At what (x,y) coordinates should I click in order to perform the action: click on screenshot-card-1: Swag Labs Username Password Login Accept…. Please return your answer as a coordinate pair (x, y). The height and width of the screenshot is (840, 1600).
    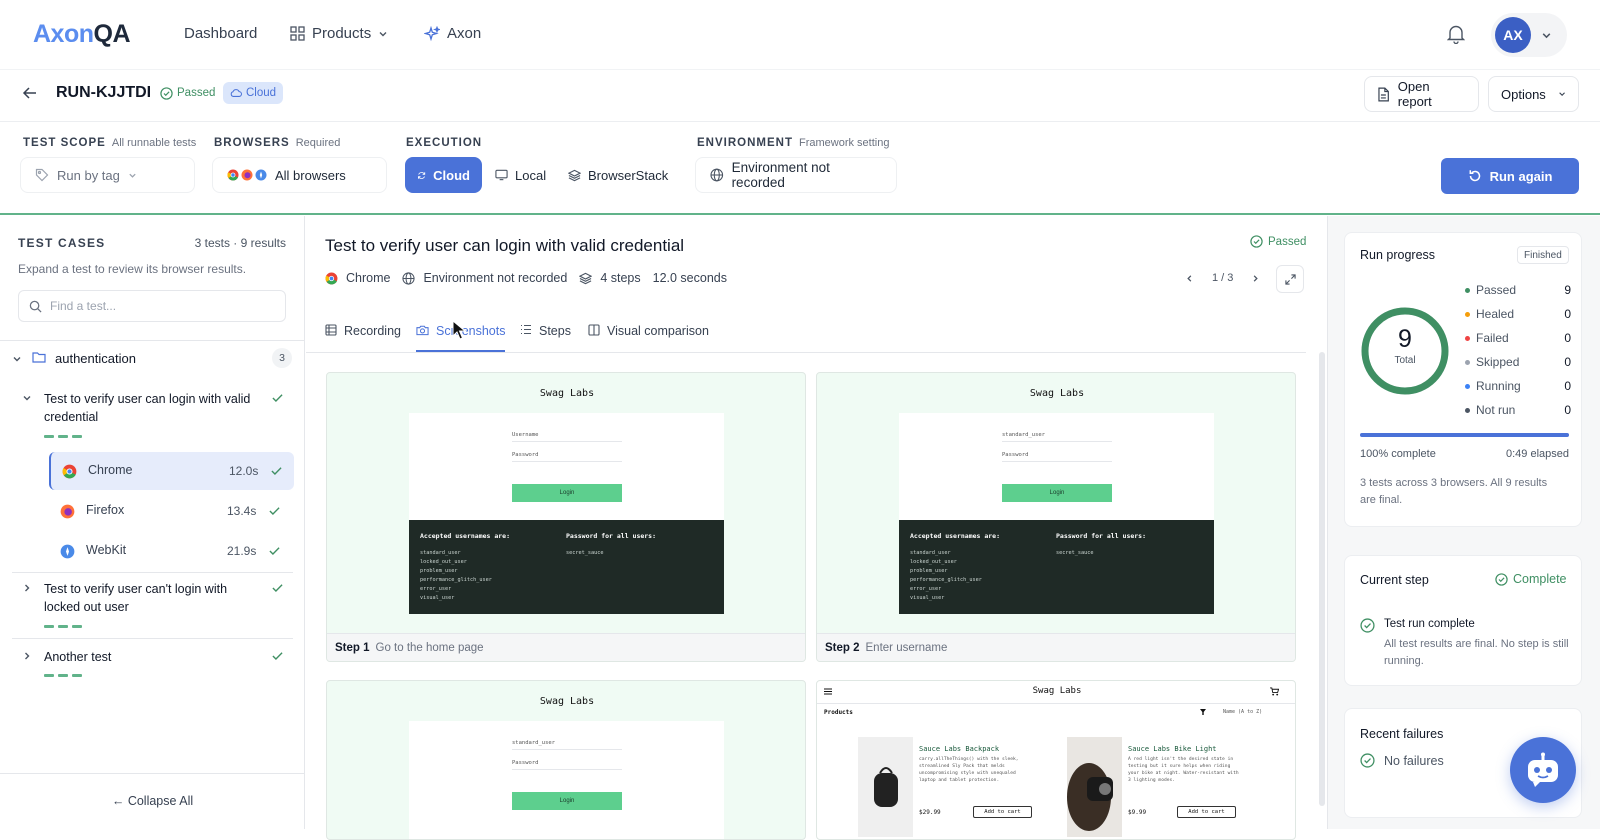
    Looking at the image, I should click on (566, 517).